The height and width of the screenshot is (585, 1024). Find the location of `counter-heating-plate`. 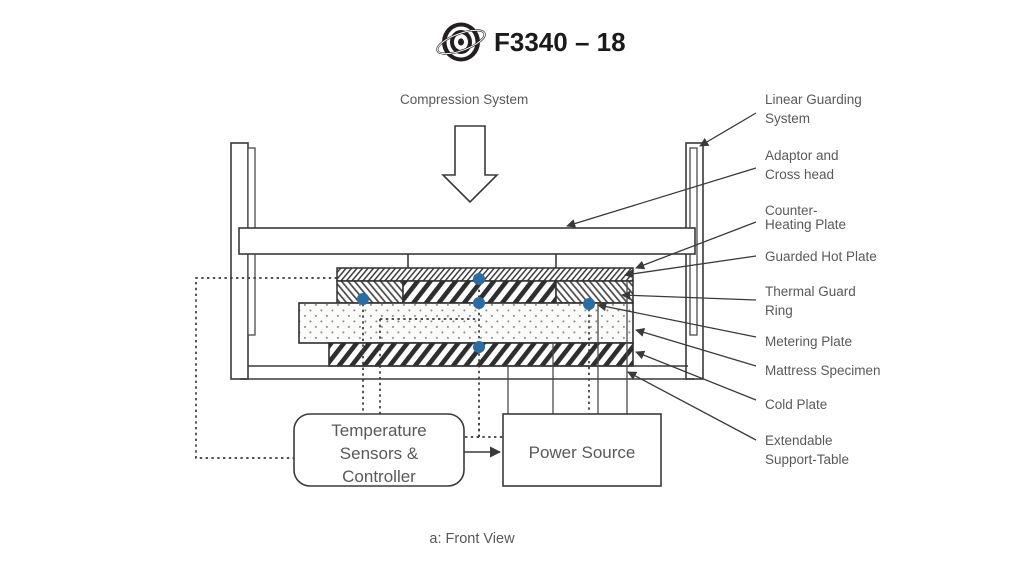

counter-heating-plate is located at coordinates (485, 274).